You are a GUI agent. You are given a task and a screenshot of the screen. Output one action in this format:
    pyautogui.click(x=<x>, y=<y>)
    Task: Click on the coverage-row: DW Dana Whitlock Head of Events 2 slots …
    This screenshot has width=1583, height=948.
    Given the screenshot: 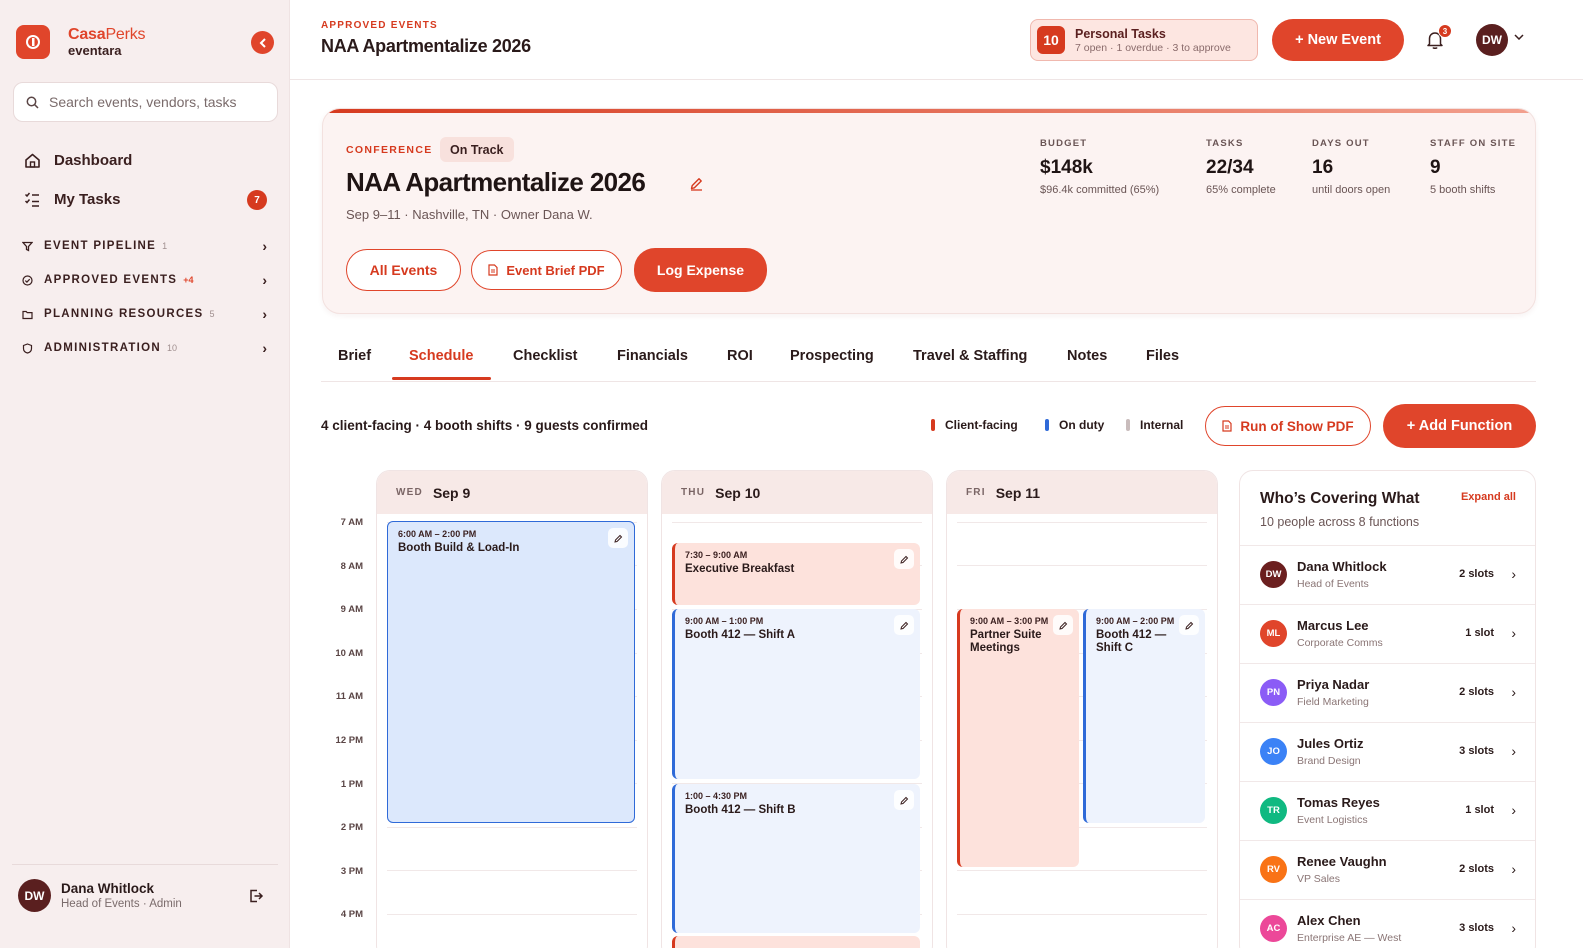 What is the action you would take?
    pyautogui.click(x=1387, y=574)
    